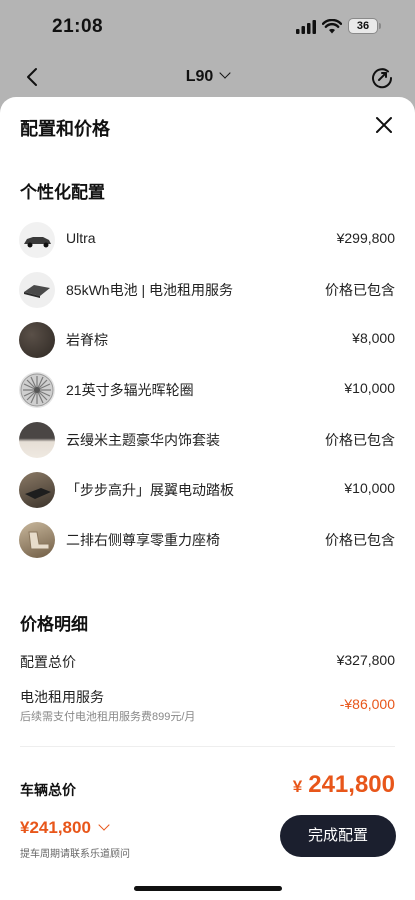 This screenshot has height=900, width=415. What do you see at coordinates (75, 854) in the screenshot?
I see `footer-note: 提车周期请联系乐道顾问` at bounding box center [75, 854].